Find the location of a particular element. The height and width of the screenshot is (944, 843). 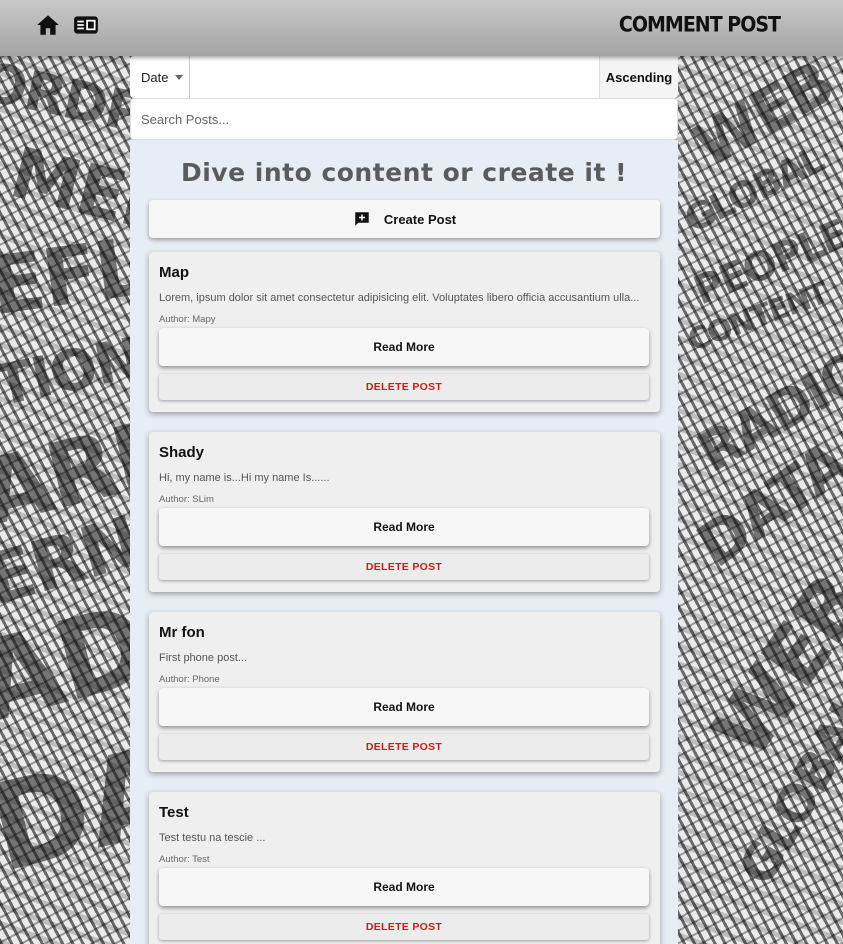

search-field is located at coordinates (404, 119).